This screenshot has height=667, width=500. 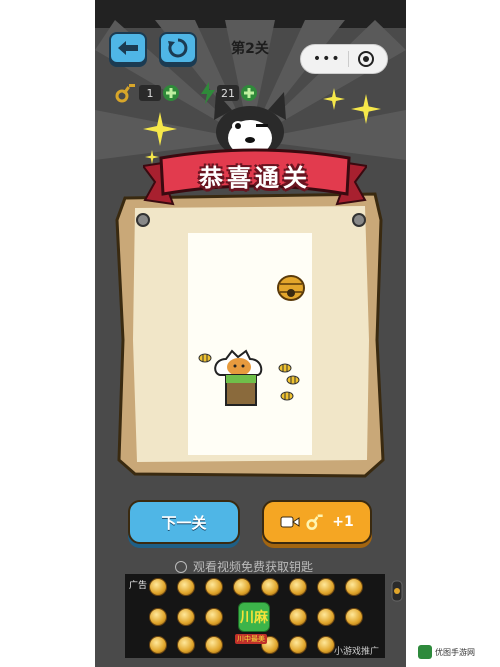 What do you see at coordinates (290, 522) in the screenshot?
I see `video-camera-icon` at bounding box center [290, 522].